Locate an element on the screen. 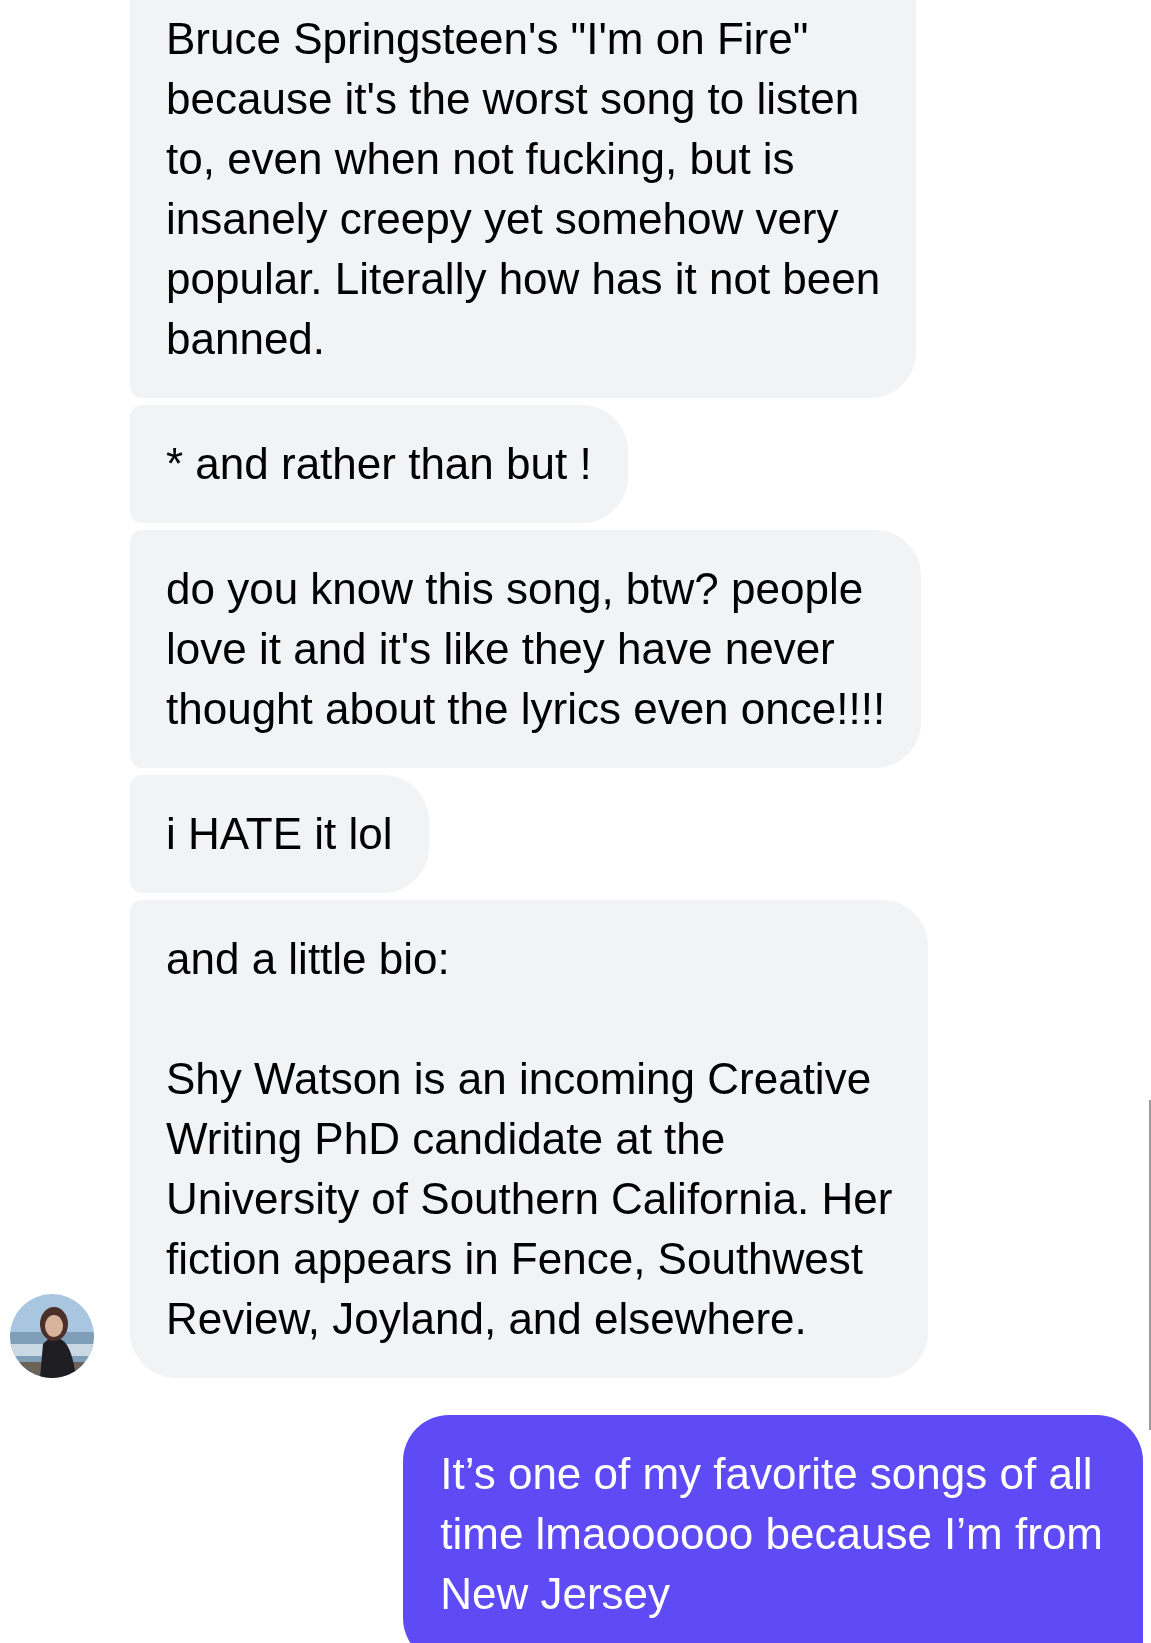  message-bubble: * and rather than but ! is located at coordinates (379, 464).